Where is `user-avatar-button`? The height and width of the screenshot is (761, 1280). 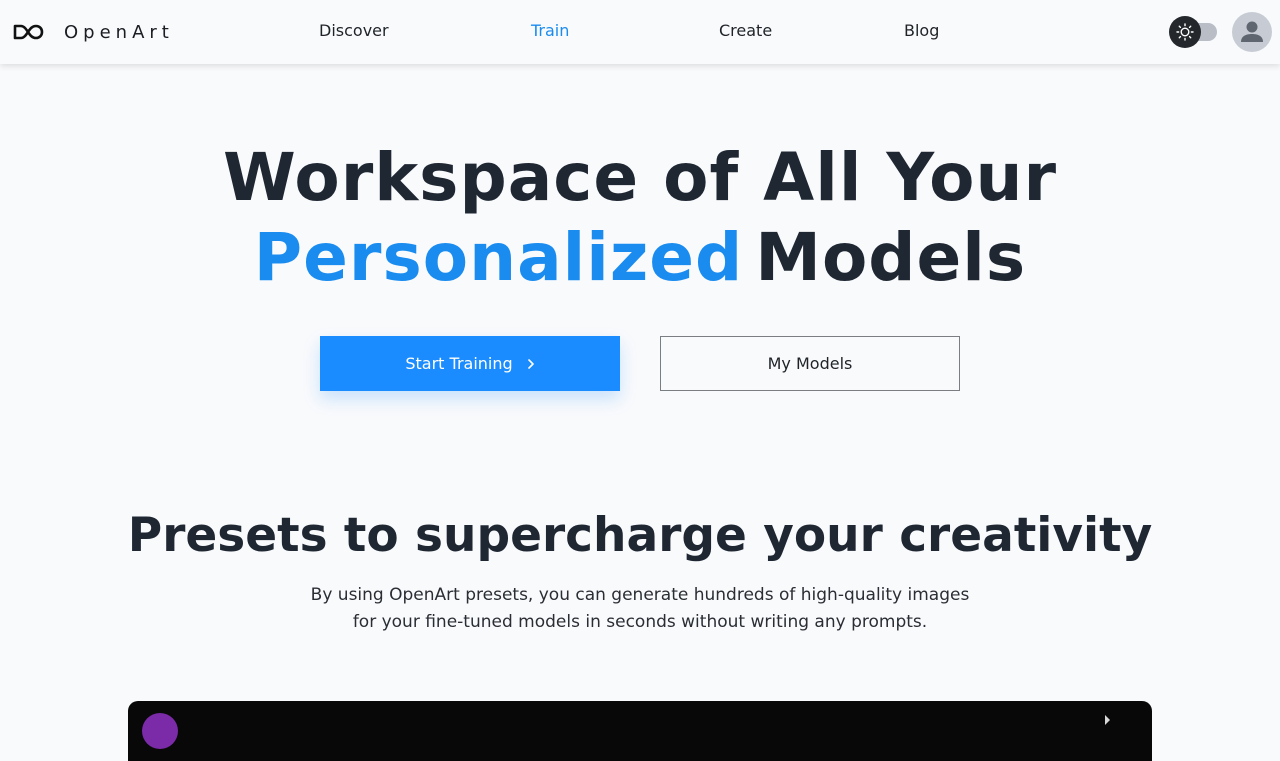
user-avatar-button is located at coordinates (1252, 32).